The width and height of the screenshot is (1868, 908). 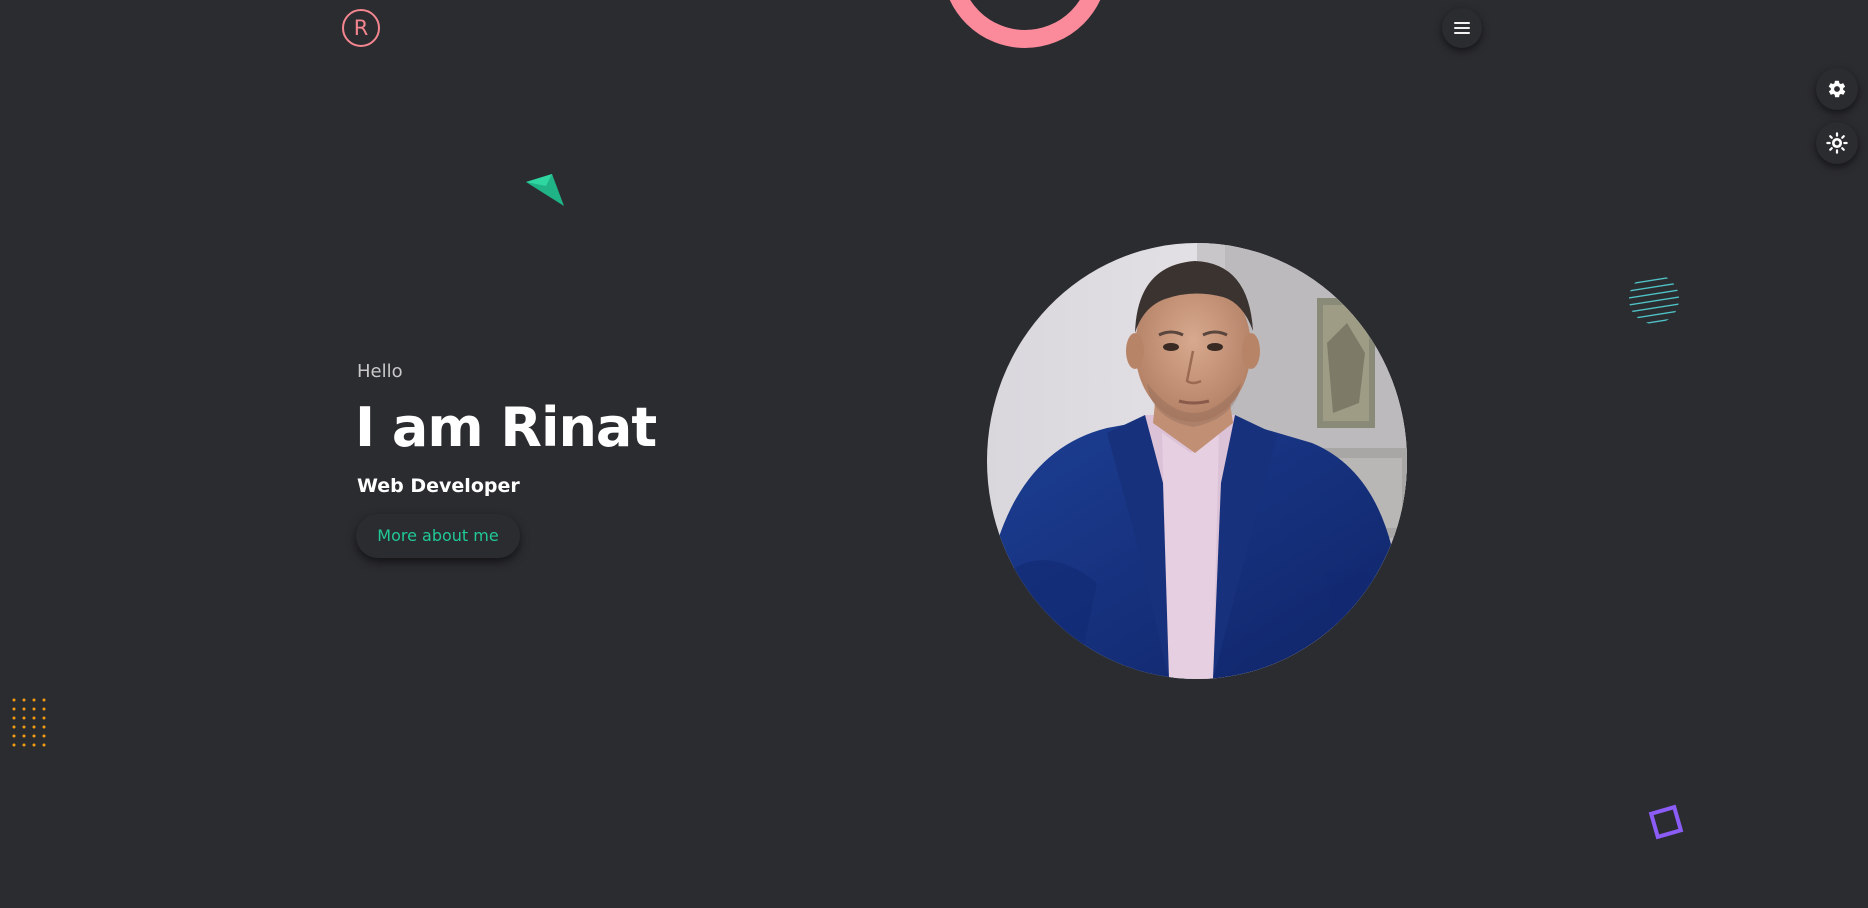 I want to click on gear-icon, so click(x=1837, y=89).